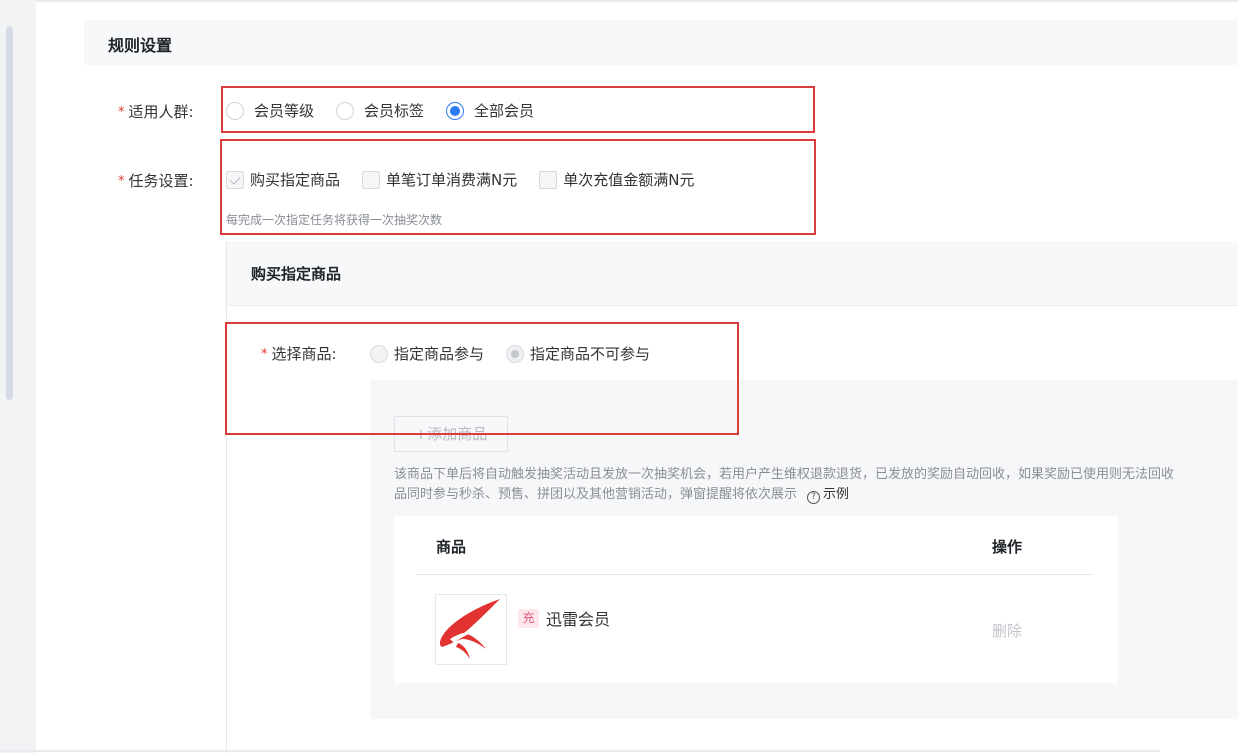  I want to click on example-link: 示例, so click(836, 494).